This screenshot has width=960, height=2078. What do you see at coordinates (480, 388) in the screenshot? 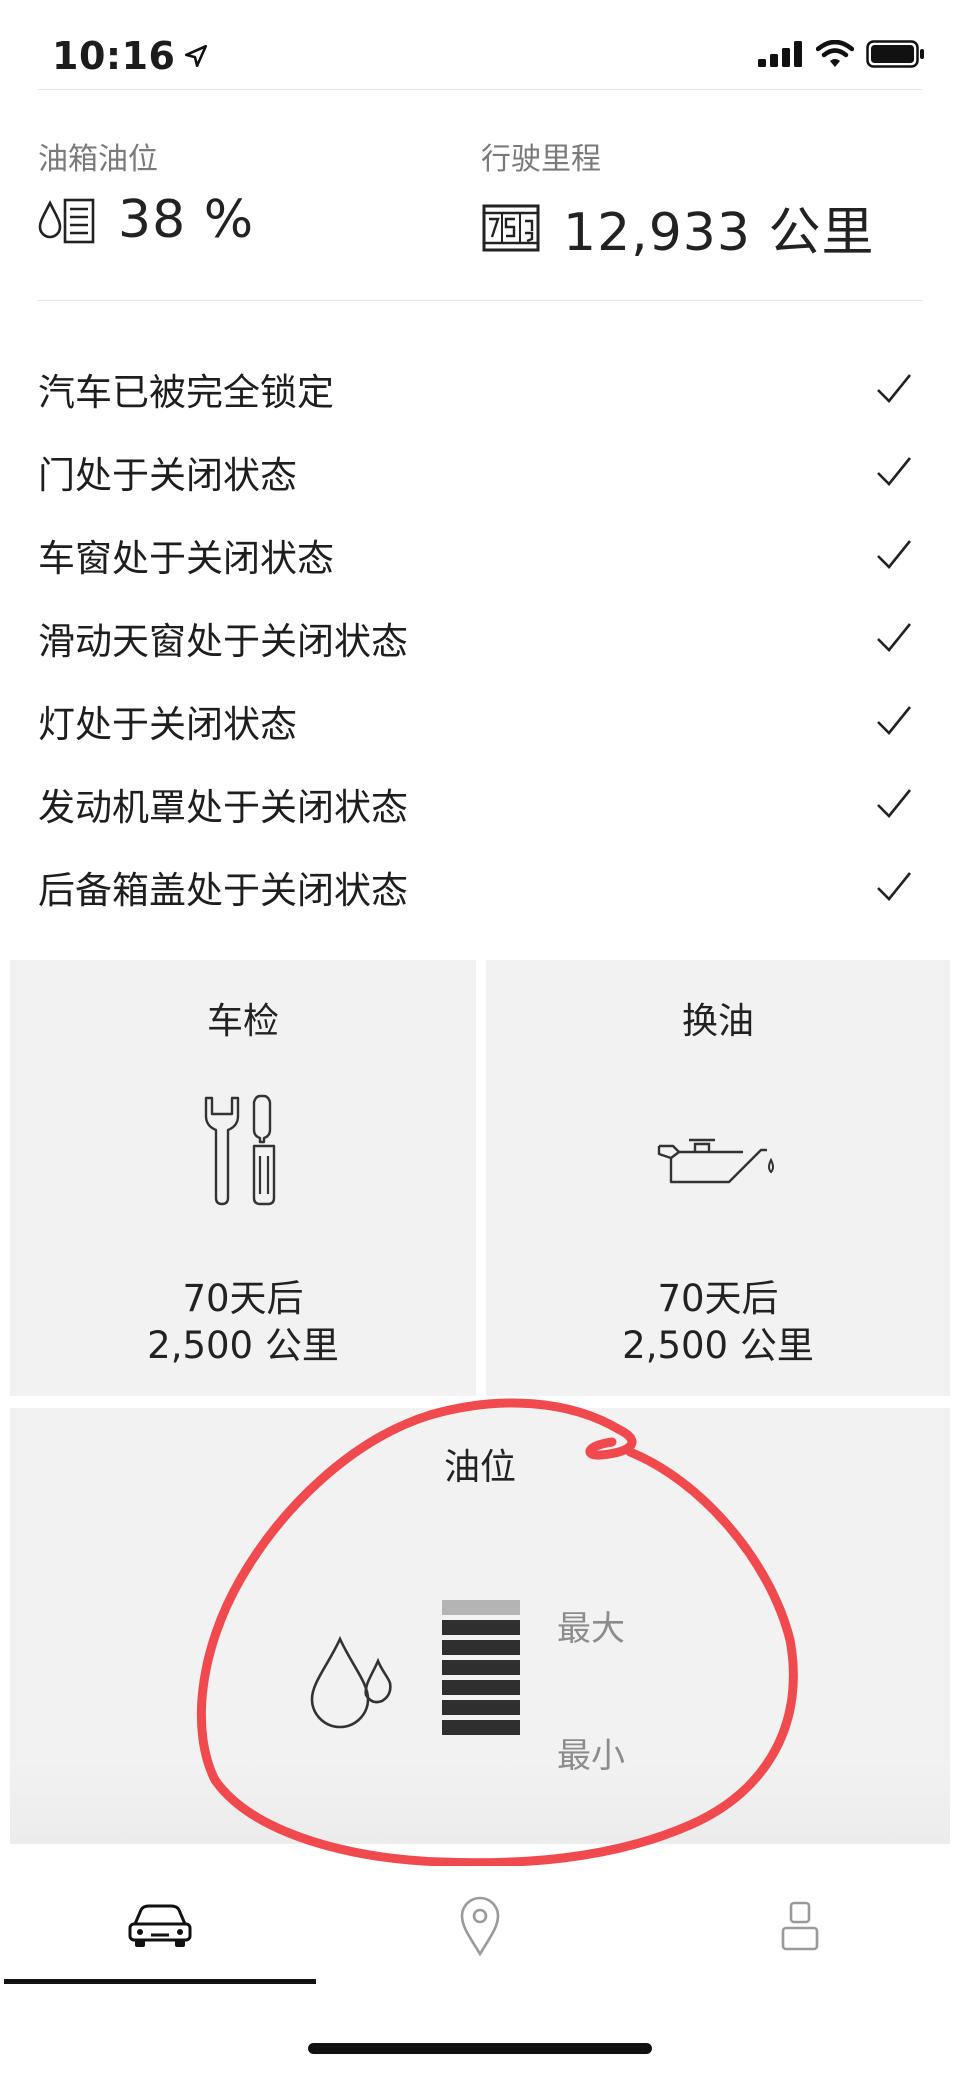
I see `check-item-locked: 汽车已被完全锁定` at bounding box center [480, 388].